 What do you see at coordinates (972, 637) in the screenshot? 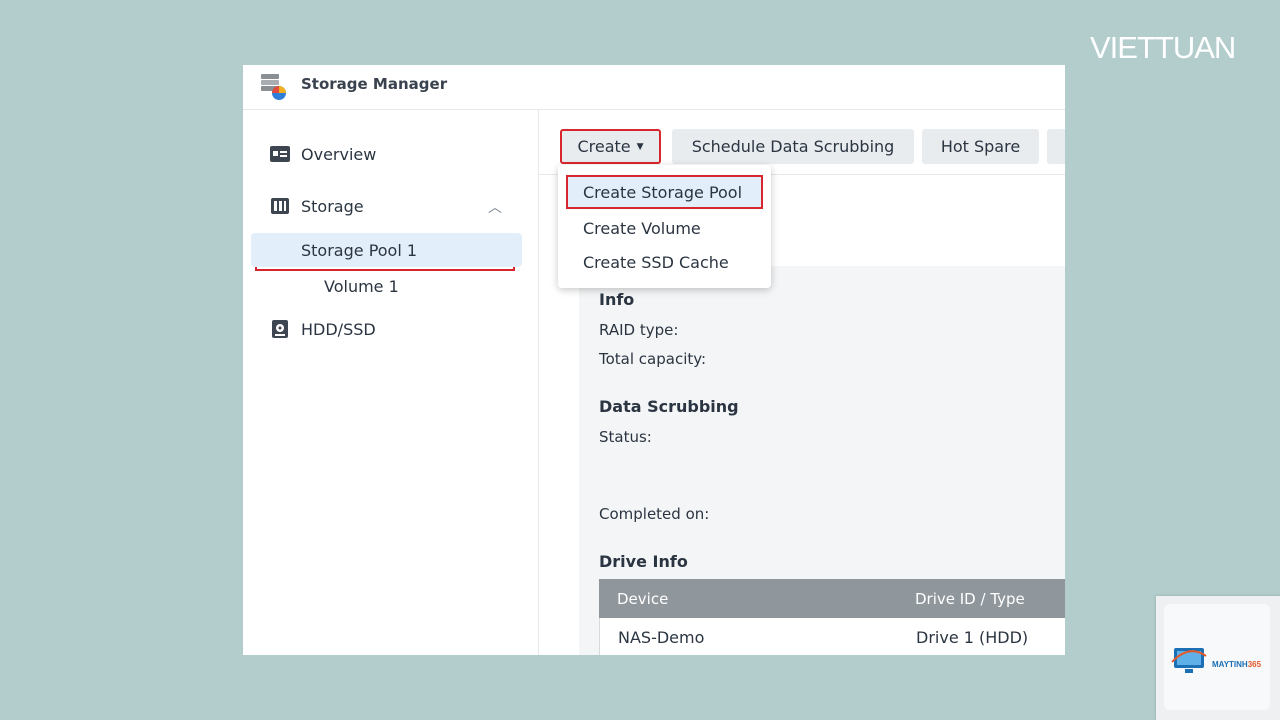
I see `table-cell-drive-id: Drive 1 (HDD)` at bounding box center [972, 637].